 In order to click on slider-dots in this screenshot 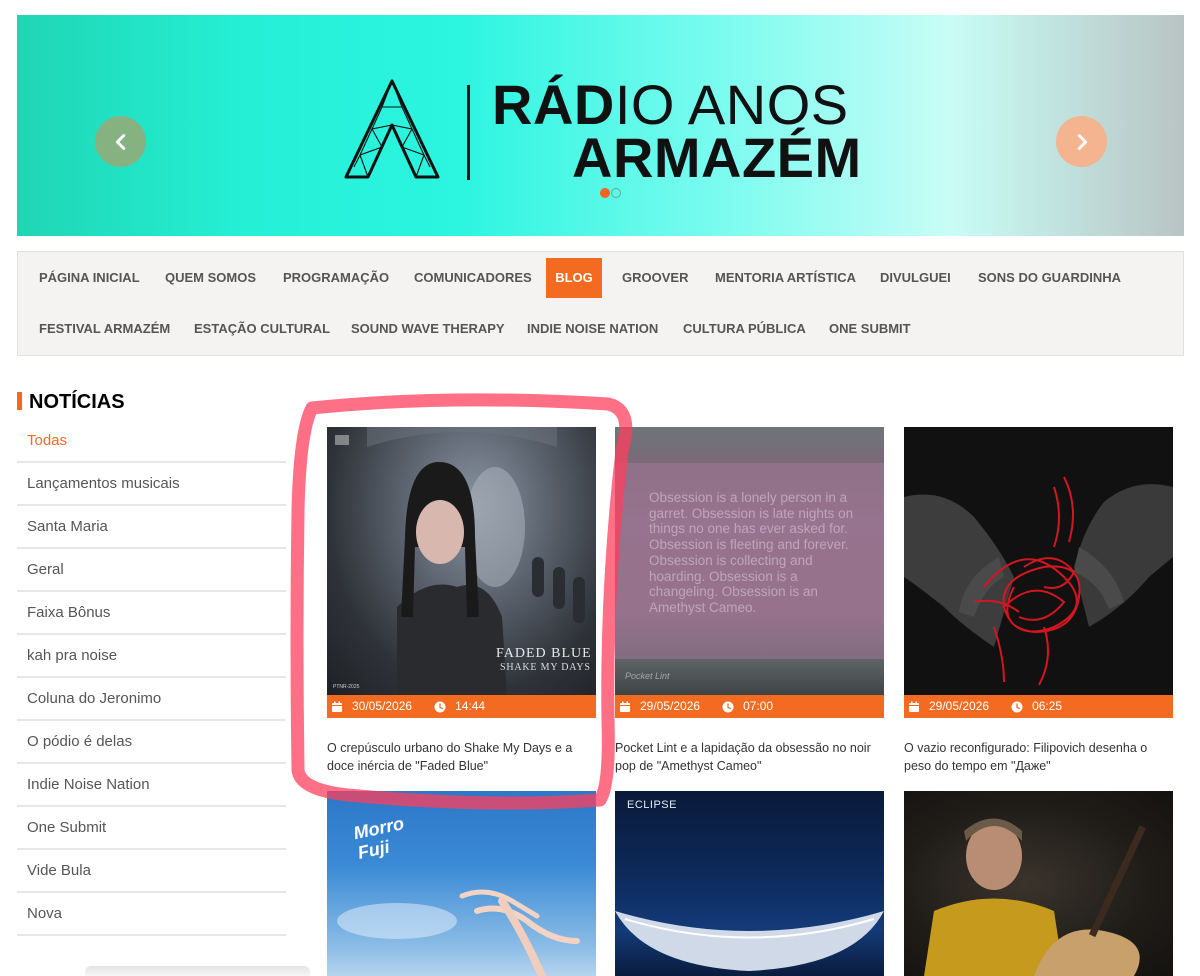, I will do `click(610, 193)`.